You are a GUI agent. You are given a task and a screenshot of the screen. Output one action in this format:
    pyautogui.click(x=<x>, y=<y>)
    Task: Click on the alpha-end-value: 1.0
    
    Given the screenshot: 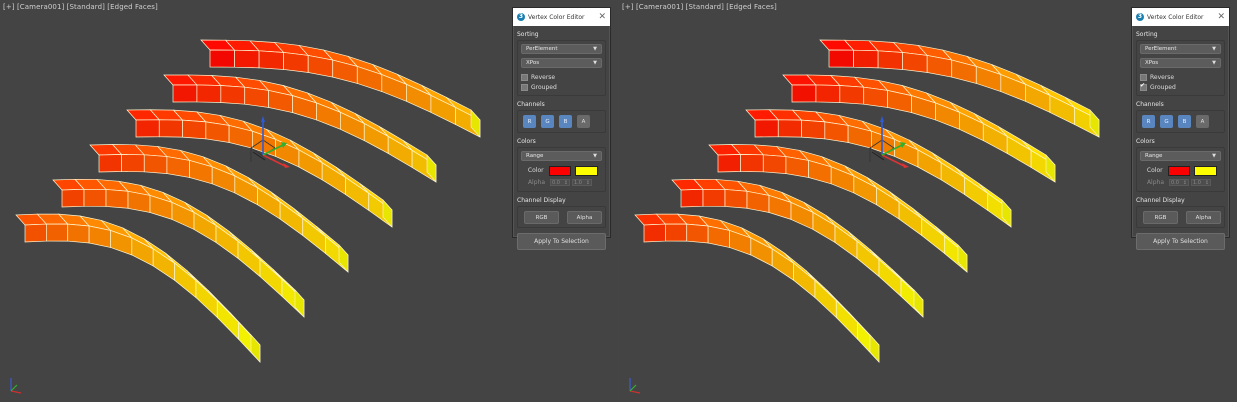 What is the action you would take?
    pyautogui.click(x=578, y=182)
    